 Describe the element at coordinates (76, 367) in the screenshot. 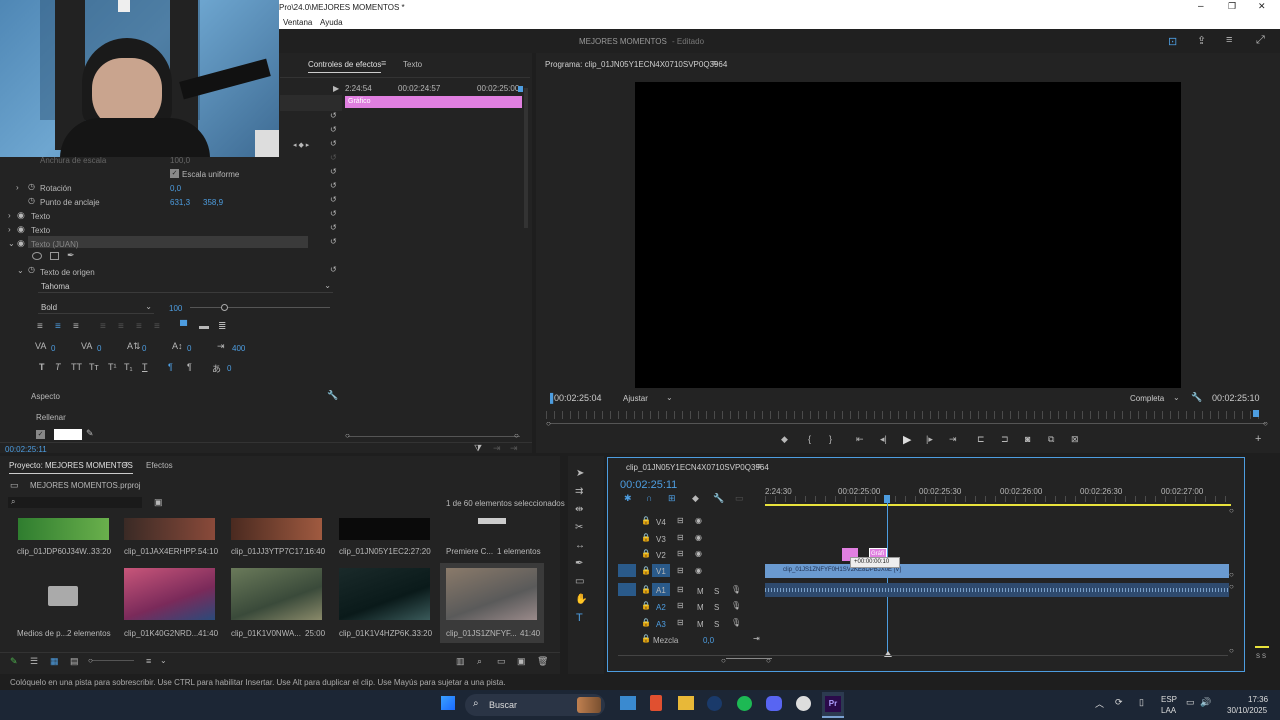

I see `all-caps-icon: TT` at that location.